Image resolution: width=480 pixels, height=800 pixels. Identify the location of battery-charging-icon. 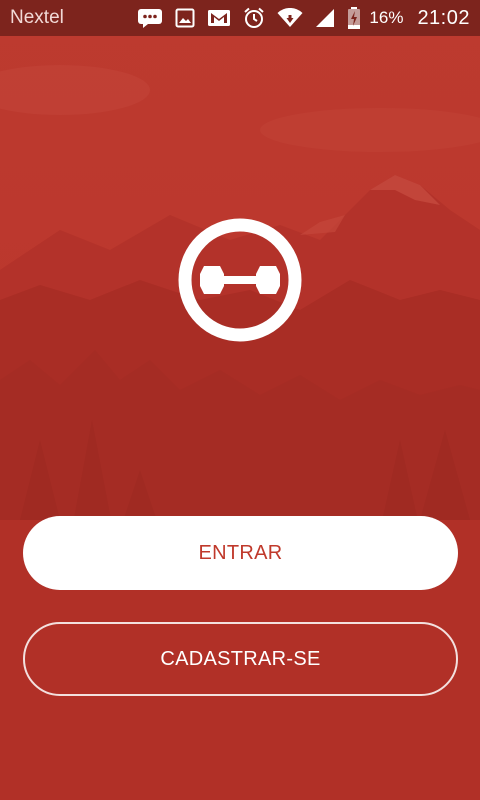
(354, 18).